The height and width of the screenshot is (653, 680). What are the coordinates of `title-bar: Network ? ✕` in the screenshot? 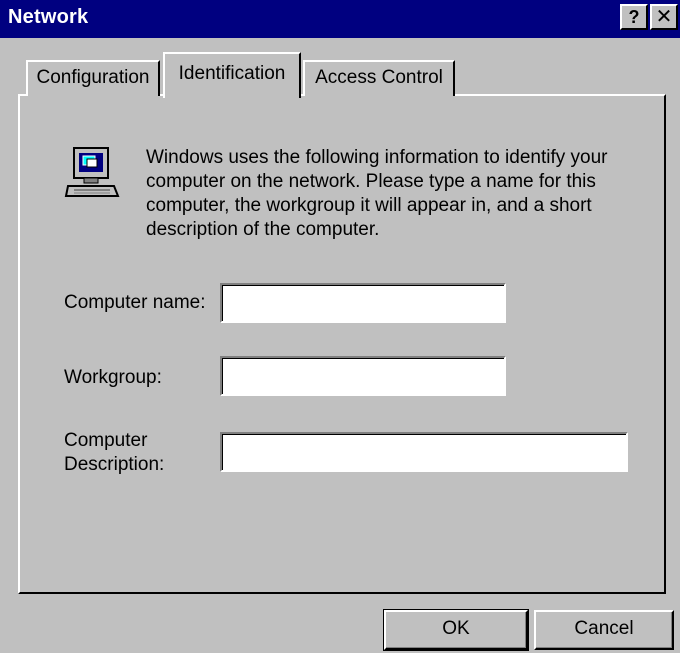 It's located at (340, 19).